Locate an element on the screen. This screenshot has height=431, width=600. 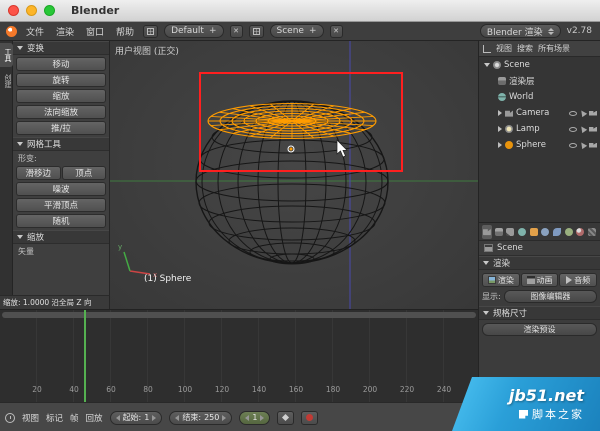
outliner-display-mode: 所有场景 is located at coordinates (554, 48).